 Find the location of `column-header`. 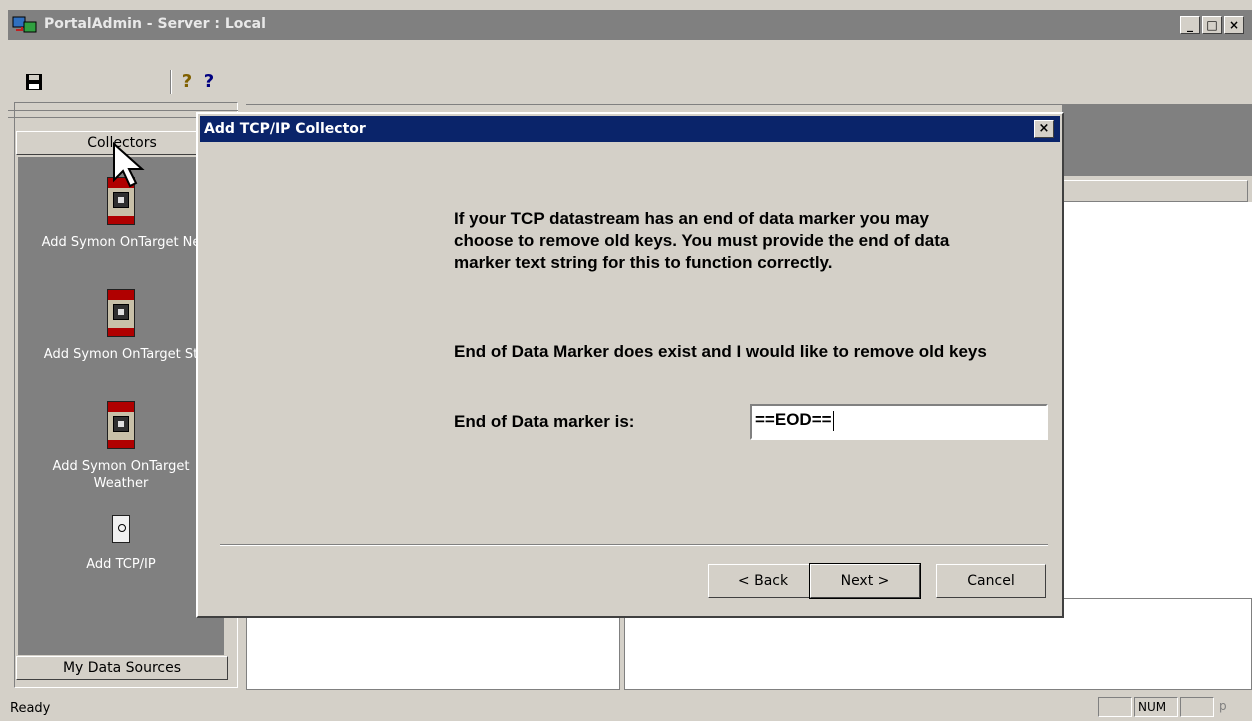

column-header is located at coordinates (1155, 191).